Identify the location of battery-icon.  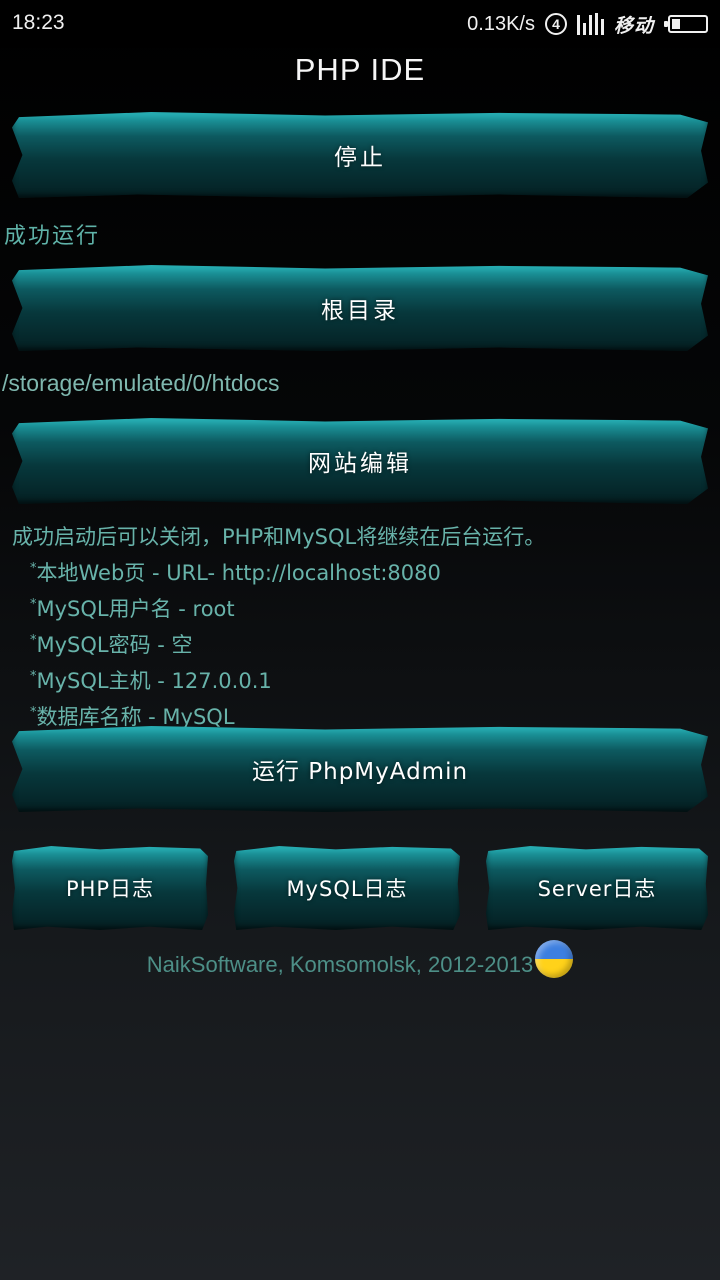
(686, 24).